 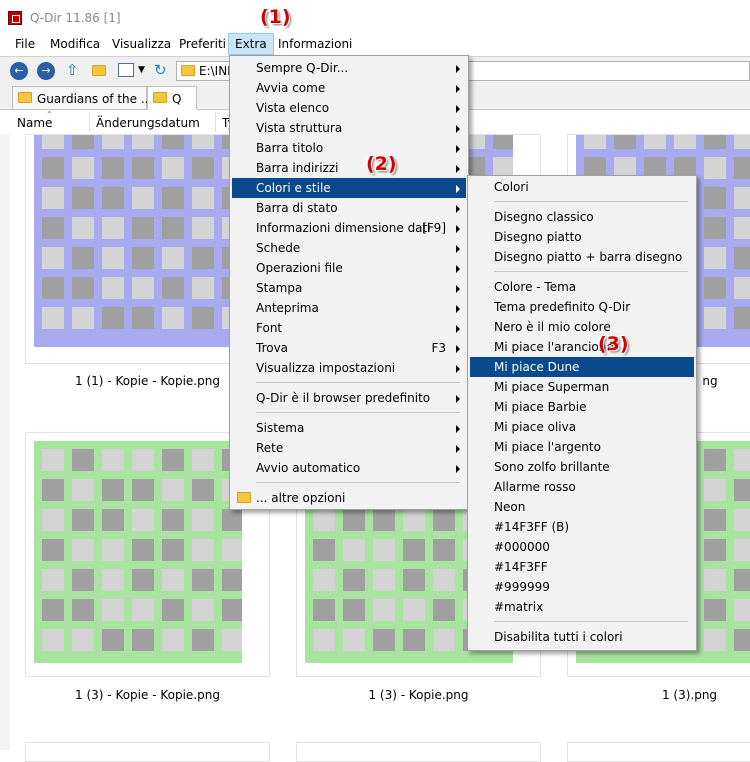 I want to click on colors-item-disegno-classico: Disegno classico, so click(x=582, y=217).